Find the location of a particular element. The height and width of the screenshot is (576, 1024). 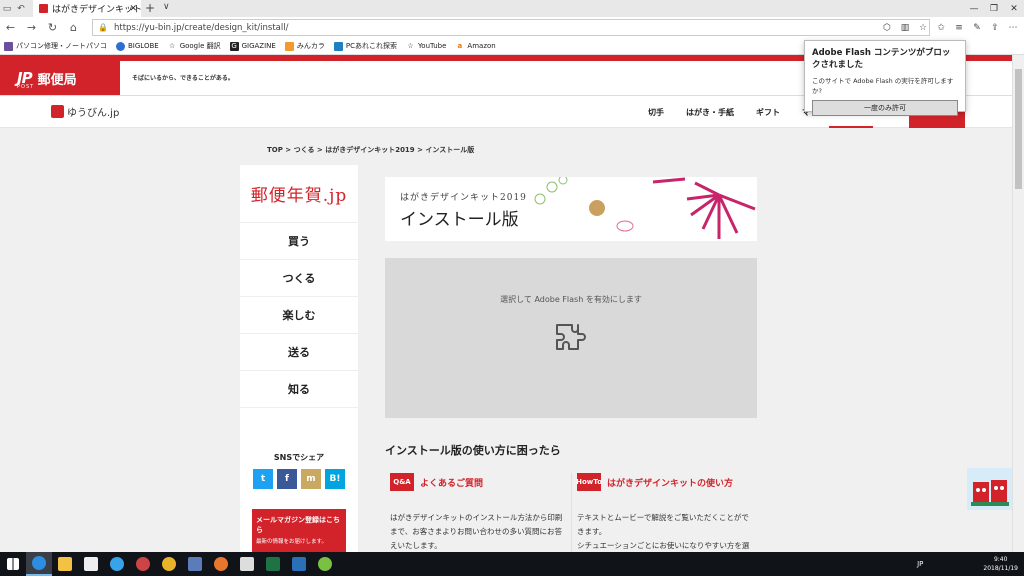

edge-taskbar-icon is located at coordinates (39, 564).